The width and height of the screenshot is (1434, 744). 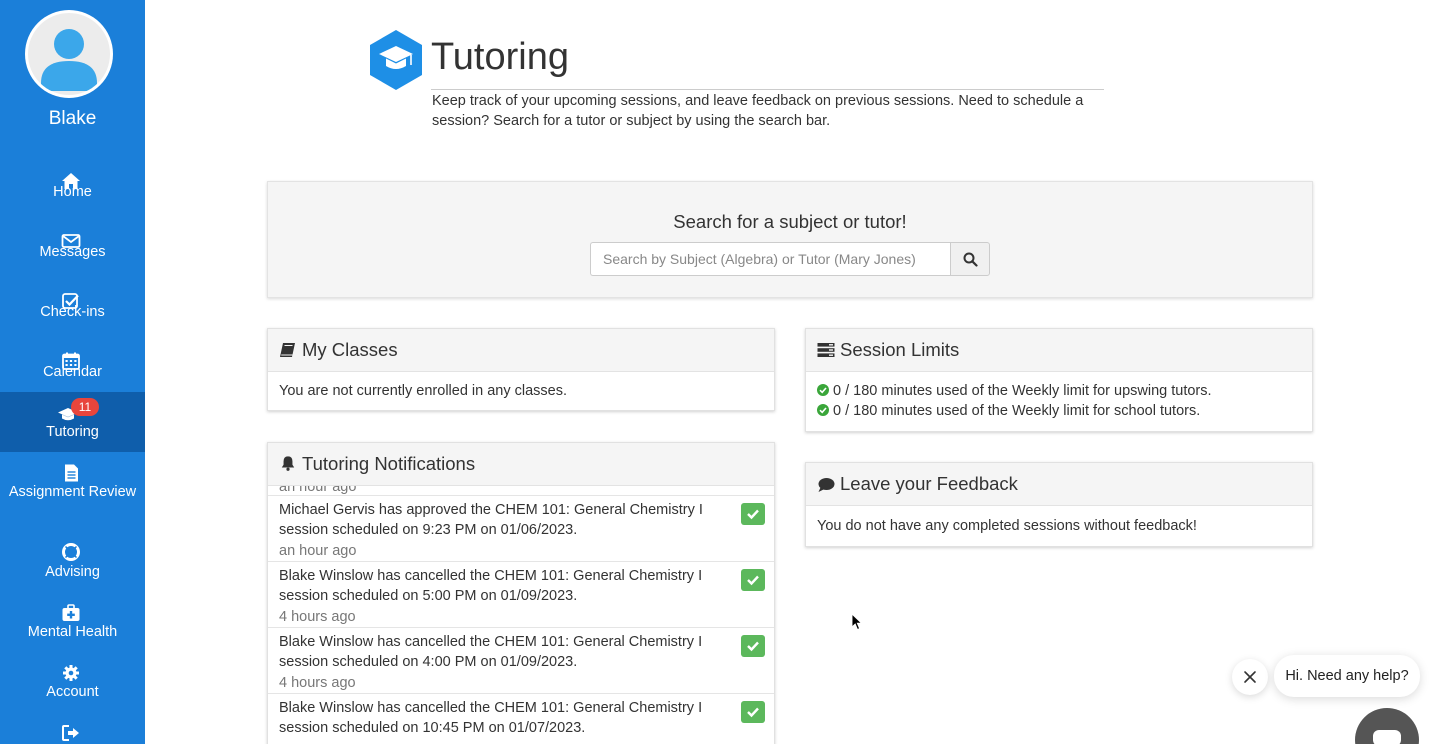 I want to click on sidebar-item-label: Mental Health, so click(x=72, y=632).